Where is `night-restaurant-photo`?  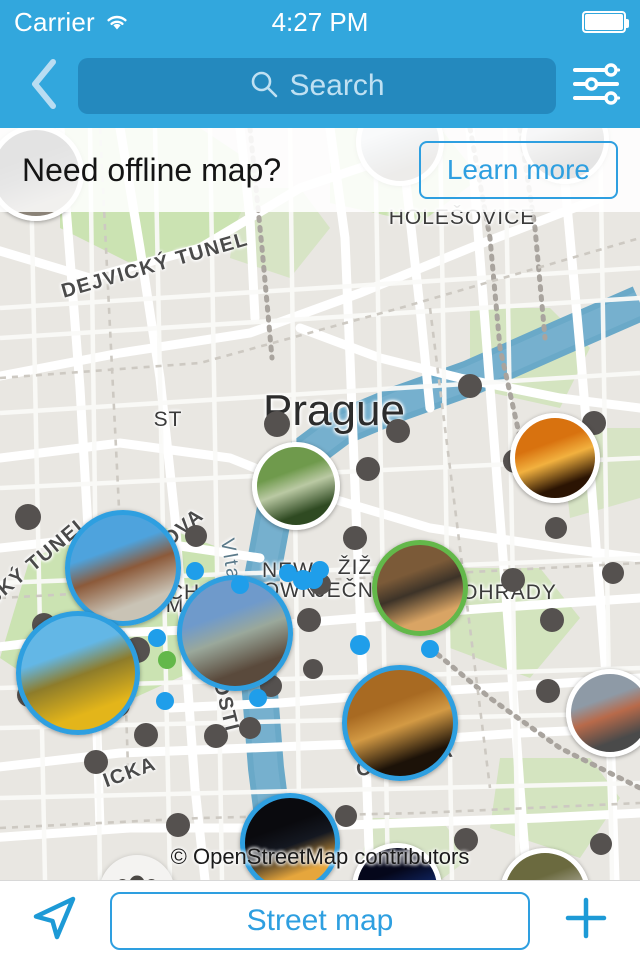
night-restaurant-photo is located at coordinates (555, 458).